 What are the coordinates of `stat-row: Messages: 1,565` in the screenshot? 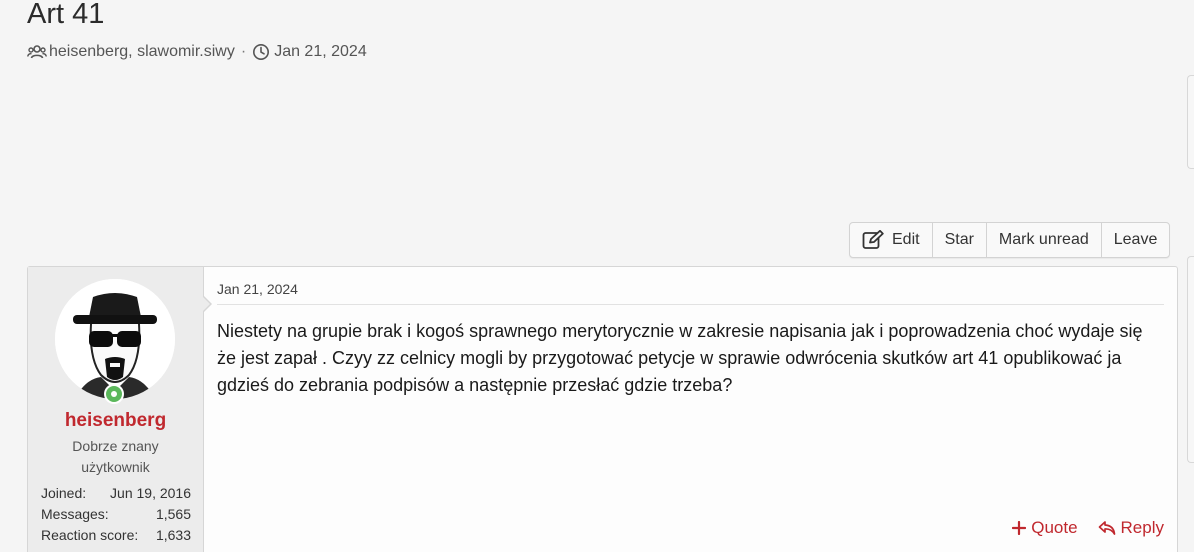 It's located at (116, 514).